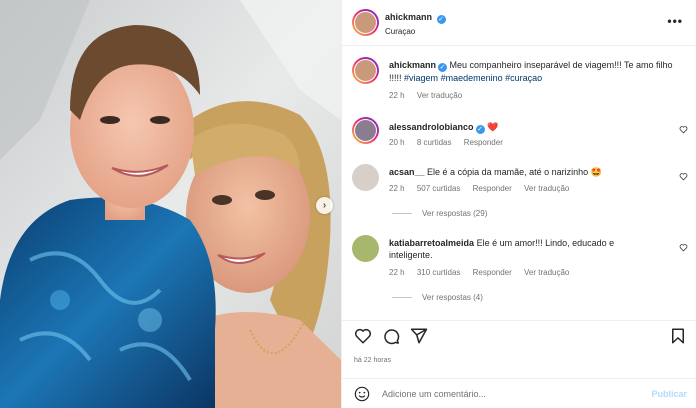 The width and height of the screenshot is (696, 408). Describe the element at coordinates (397, 142) in the screenshot. I see `comment-time: 20 h` at that location.